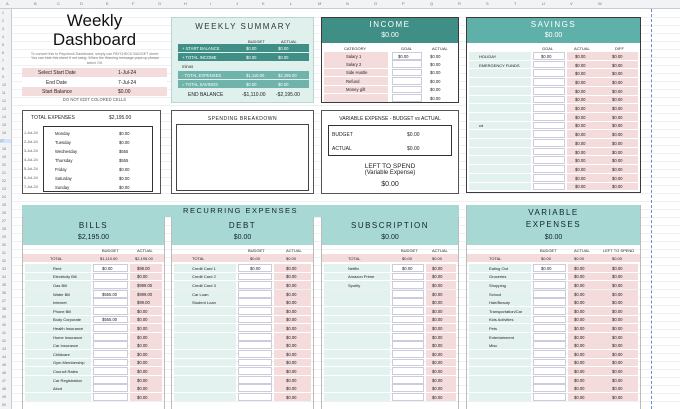 This screenshot has width=680, height=409. Describe the element at coordinates (4, 109) in the screenshot. I see `row-number: 13` at that location.